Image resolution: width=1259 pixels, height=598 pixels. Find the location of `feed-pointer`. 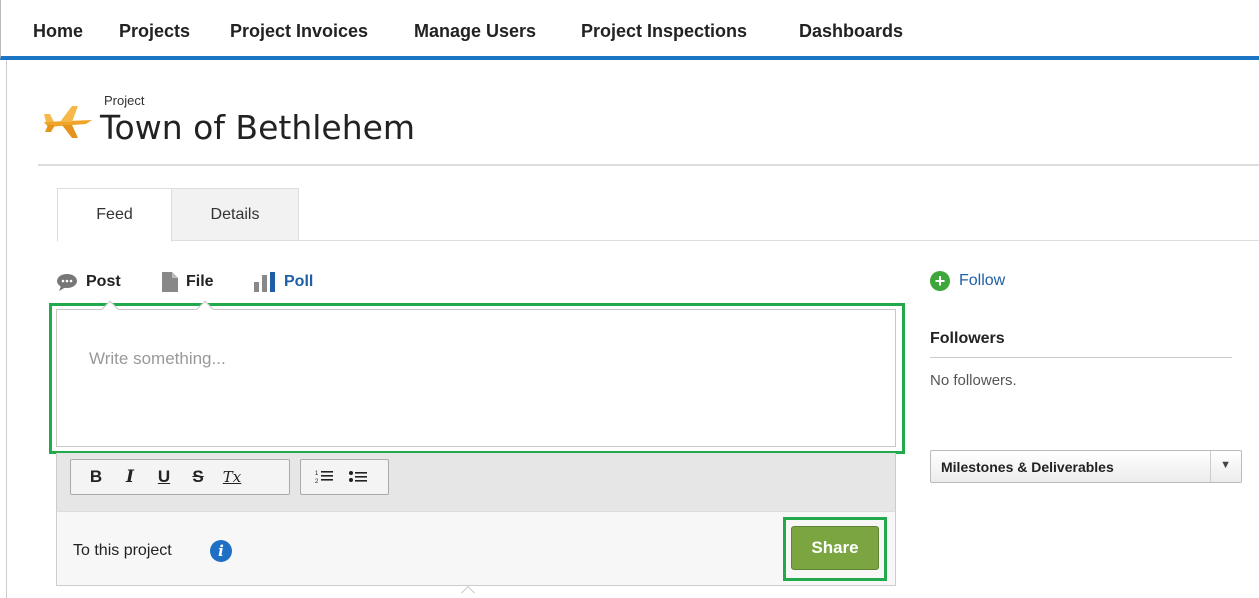

feed-pointer is located at coordinates (468, 591).